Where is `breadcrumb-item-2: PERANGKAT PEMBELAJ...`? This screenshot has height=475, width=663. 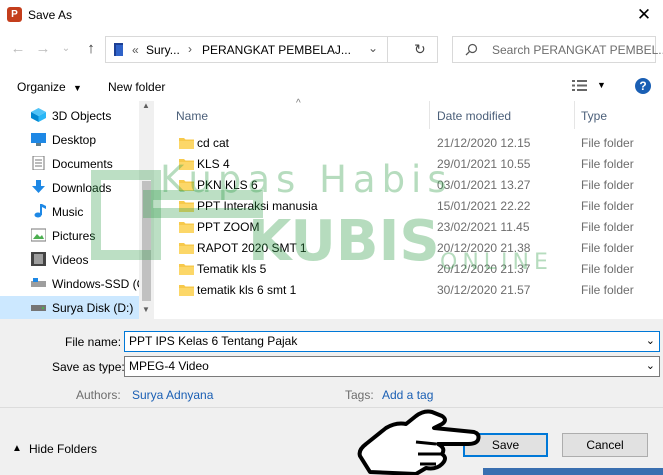
breadcrumb-item-2: PERANGKAT PEMBELAJ... is located at coordinates (276, 50).